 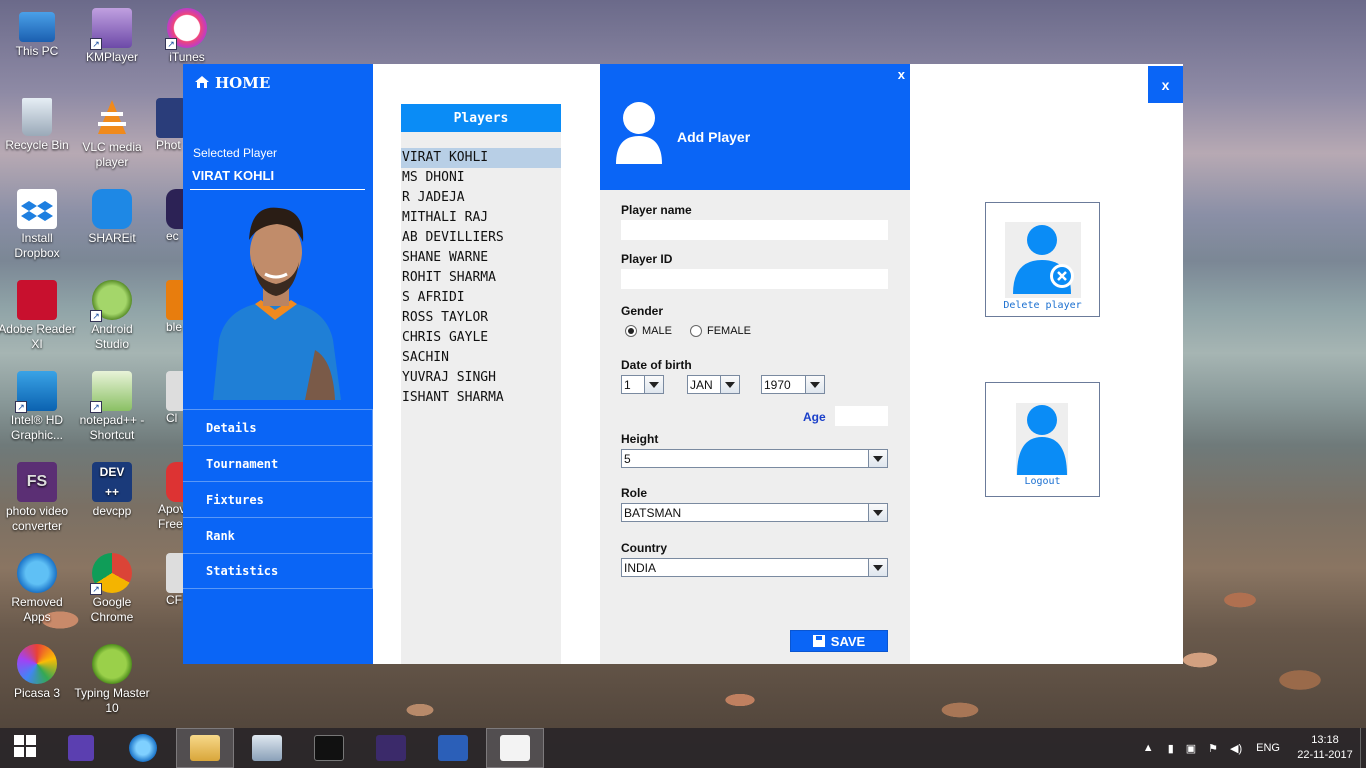 I want to click on taskbar-mysql, so click(x=329, y=748).